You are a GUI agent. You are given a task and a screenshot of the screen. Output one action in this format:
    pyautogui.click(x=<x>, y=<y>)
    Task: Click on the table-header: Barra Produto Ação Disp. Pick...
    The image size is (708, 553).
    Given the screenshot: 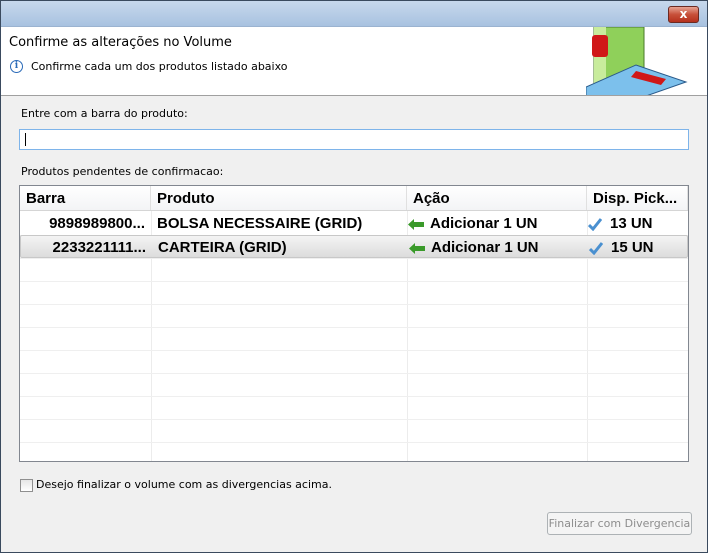 What is the action you would take?
    pyautogui.click(x=354, y=198)
    